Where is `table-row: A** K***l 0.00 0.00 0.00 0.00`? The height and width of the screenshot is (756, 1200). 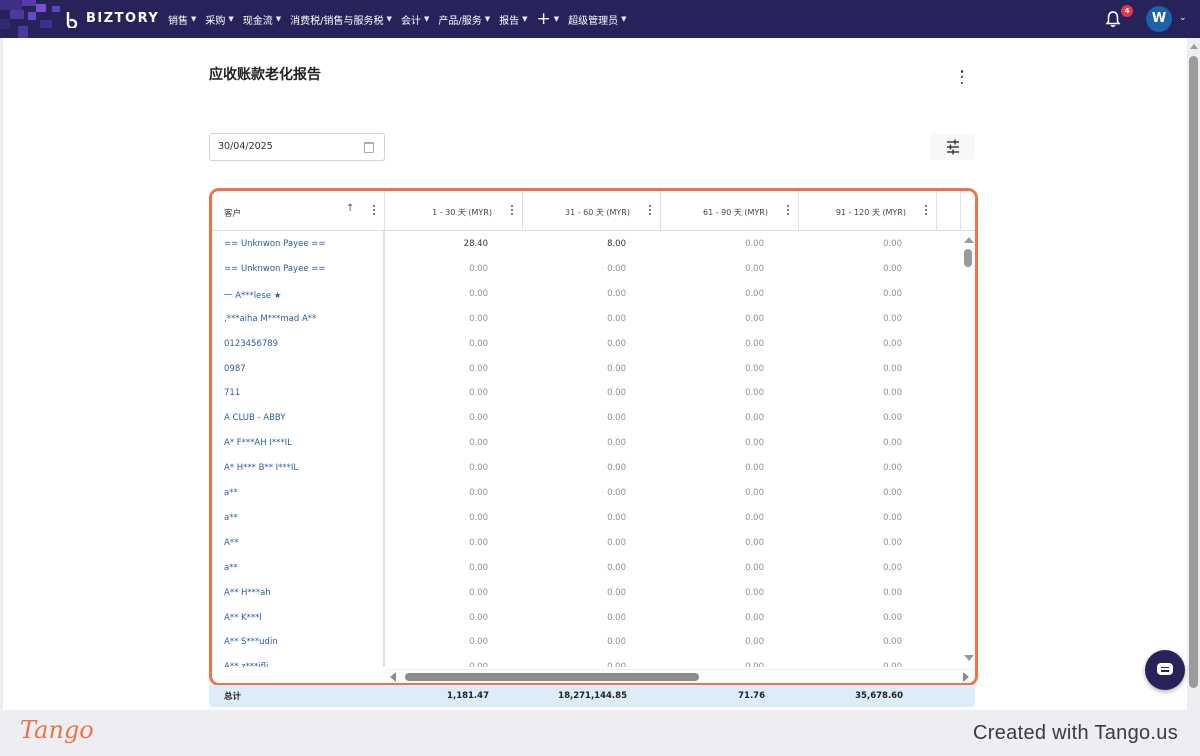
table-row: A** K***l 0.00 0.00 0.00 0.00 is located at coordinates (593, 617).